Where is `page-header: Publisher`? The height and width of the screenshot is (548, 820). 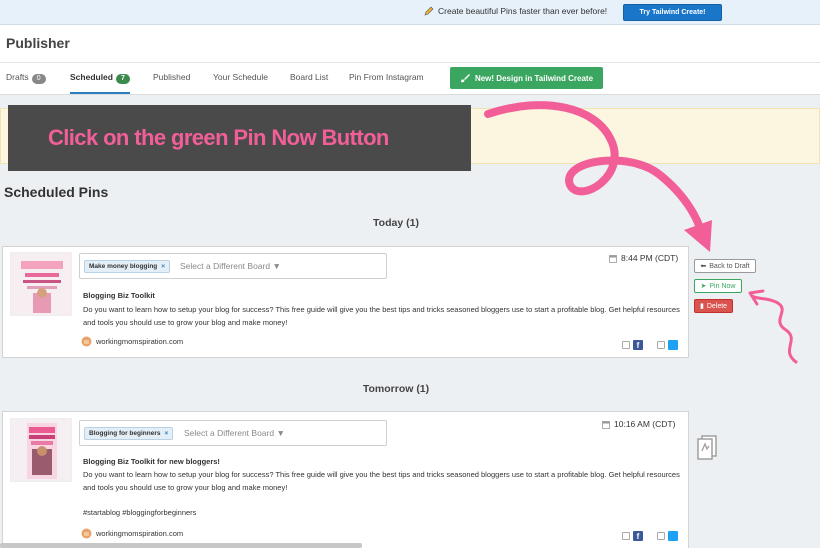
page-header: Publisher is located at coordinates (410, 44).